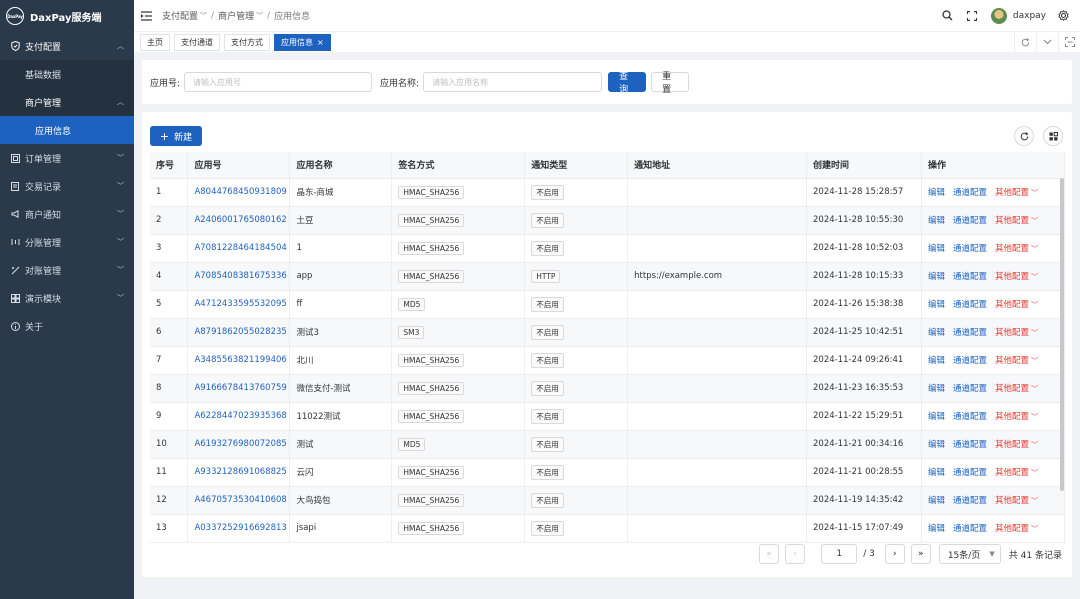 This screenshot has height=599, width=1080. I want to click on logo: DaxPay DaxPay服务端, so click(67, 16).